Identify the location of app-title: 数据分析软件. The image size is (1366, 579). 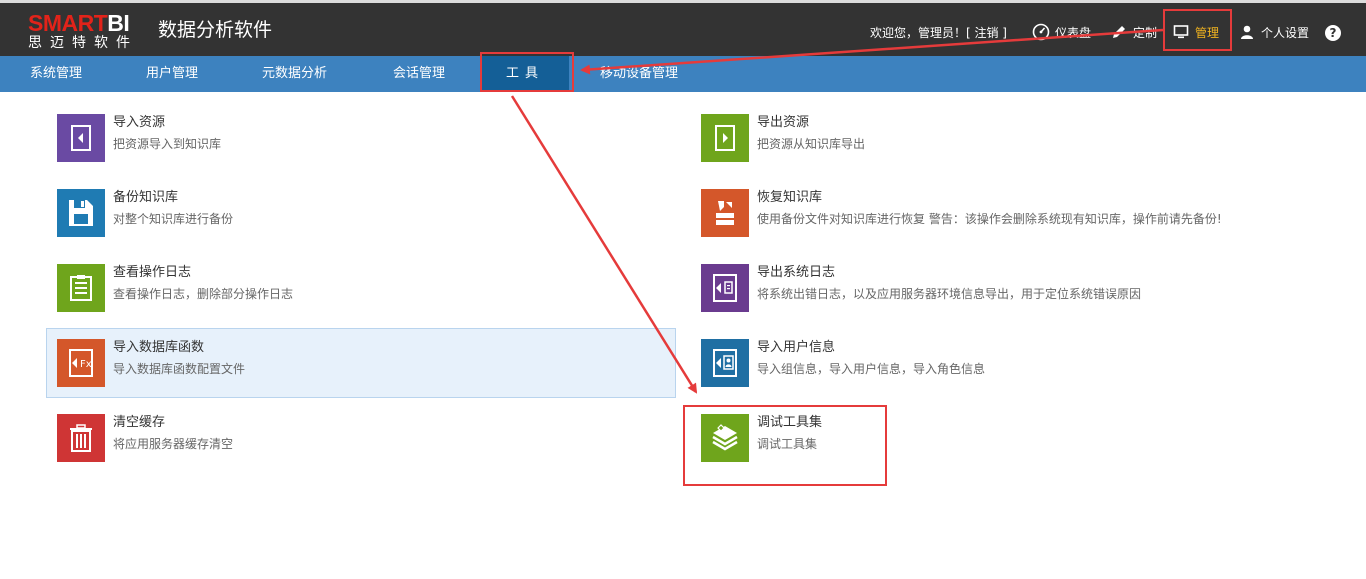
(215, 30).